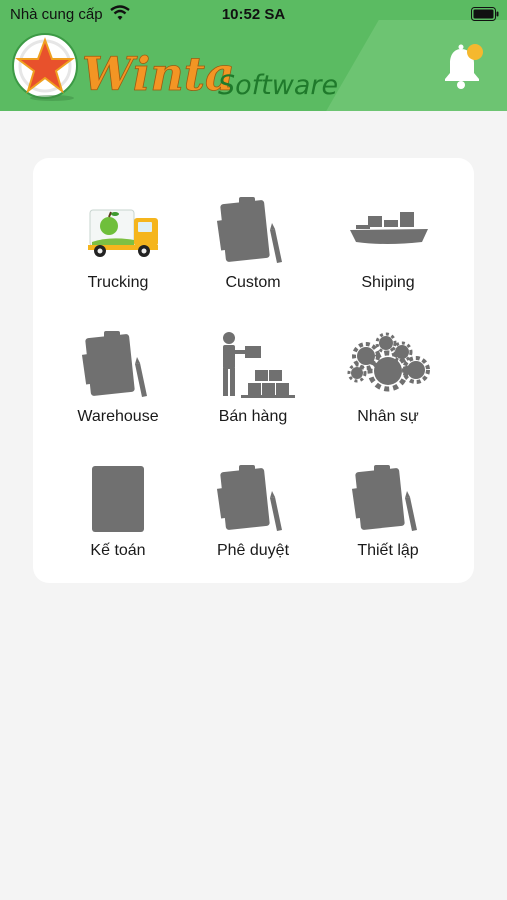 This screenshot has width=507, height=900. What do you see at coordinates (388, 231) in the screenshot?
I see `ship-icon` at bounding box center [388, 231].